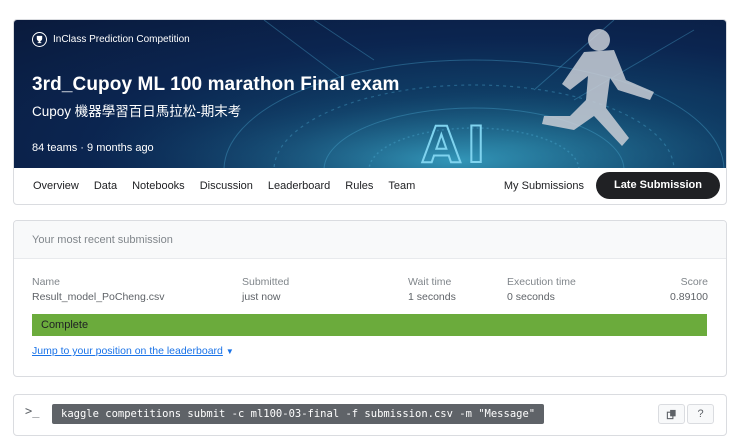  Describe the element at coordinates (265, 289) in the screenshot. I see `submission-submitted-column: Submitted just now` at that location.